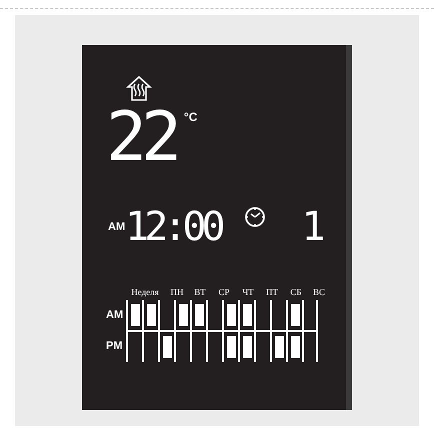 This screenshot has width=434, height=441. I want to click on day-label: ПН, so click(177, 292).